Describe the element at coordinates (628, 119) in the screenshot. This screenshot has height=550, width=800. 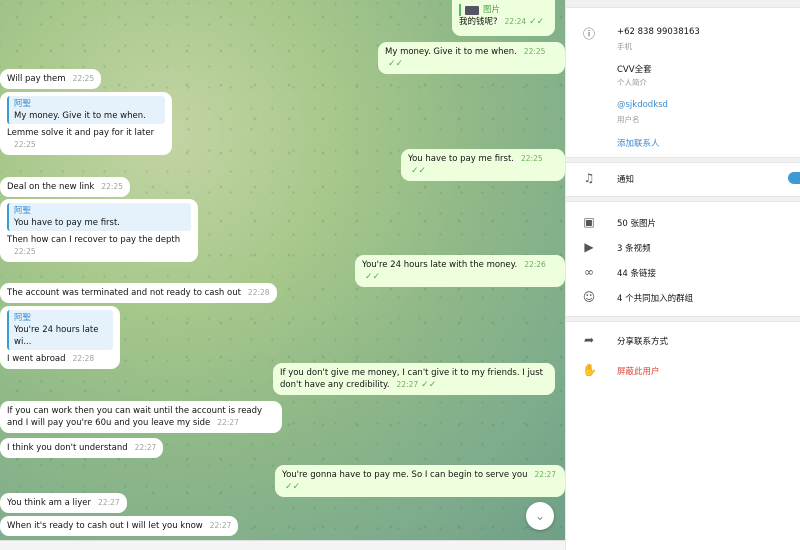
I see `username-label: 用户名` at that location.